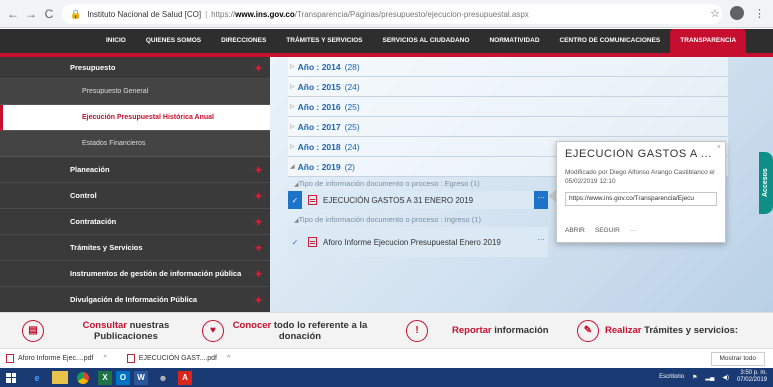  I want to click on year-group-row: ▷ Año : 2017 (25), so click(508, 127).